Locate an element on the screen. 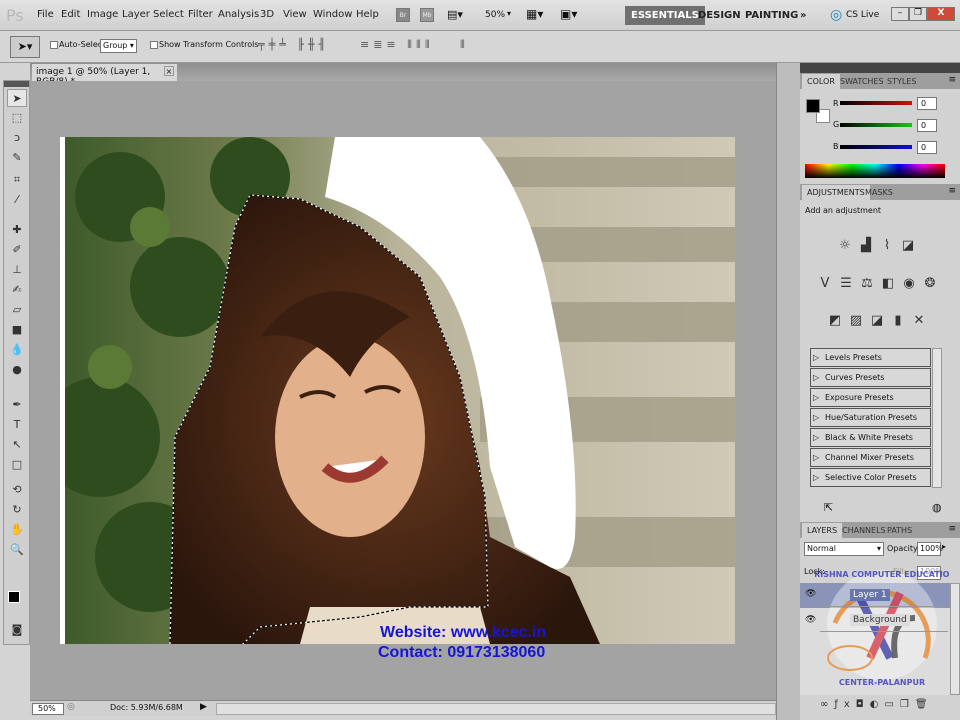  opacity-field: 100% is located at coordinates (930, 549).